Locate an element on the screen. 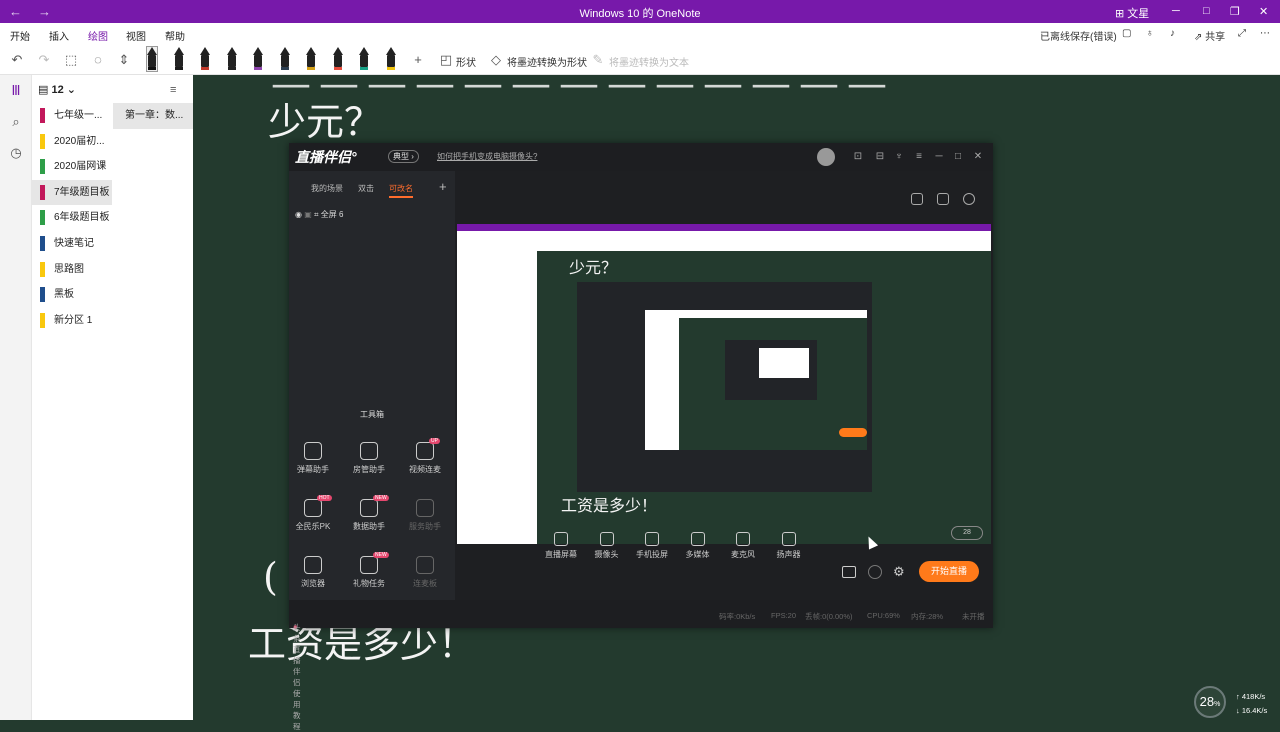  start-live-button: 开始直播 is located at coordinates (949, 571).